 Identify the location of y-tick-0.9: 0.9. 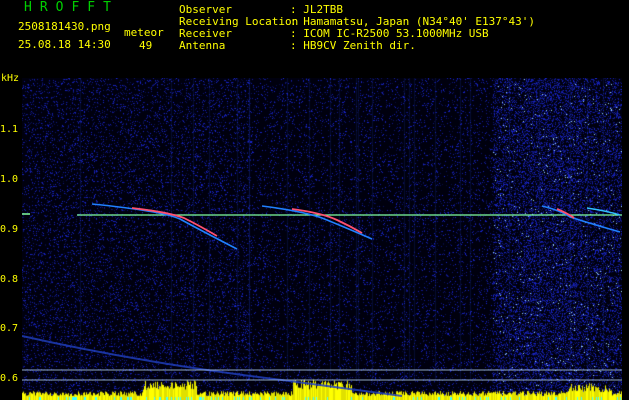
(9, 229).